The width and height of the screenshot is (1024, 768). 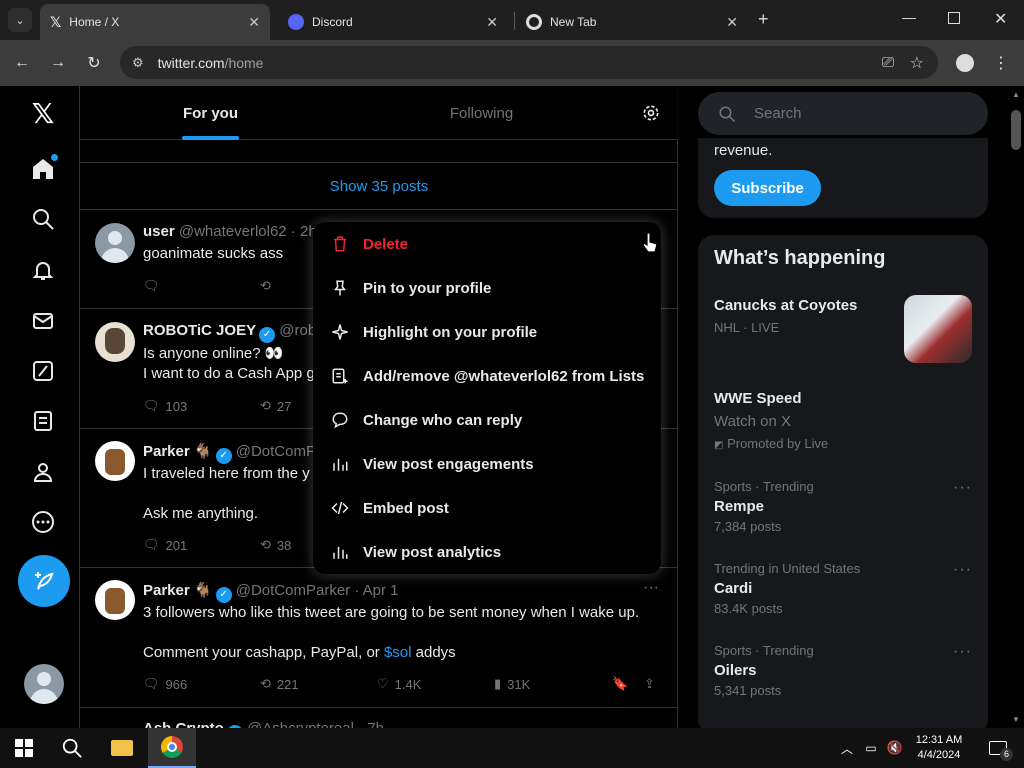 I want to click on cashtag-link: $sol, so click(x=398, y=652).